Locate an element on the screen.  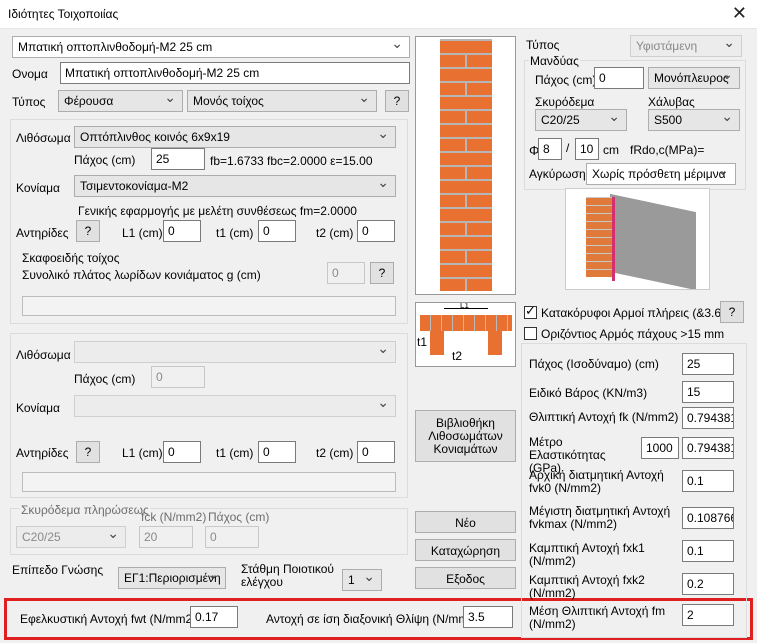
layer1-mortar-label: Κονίαμα is located at coordinates (38, 188).